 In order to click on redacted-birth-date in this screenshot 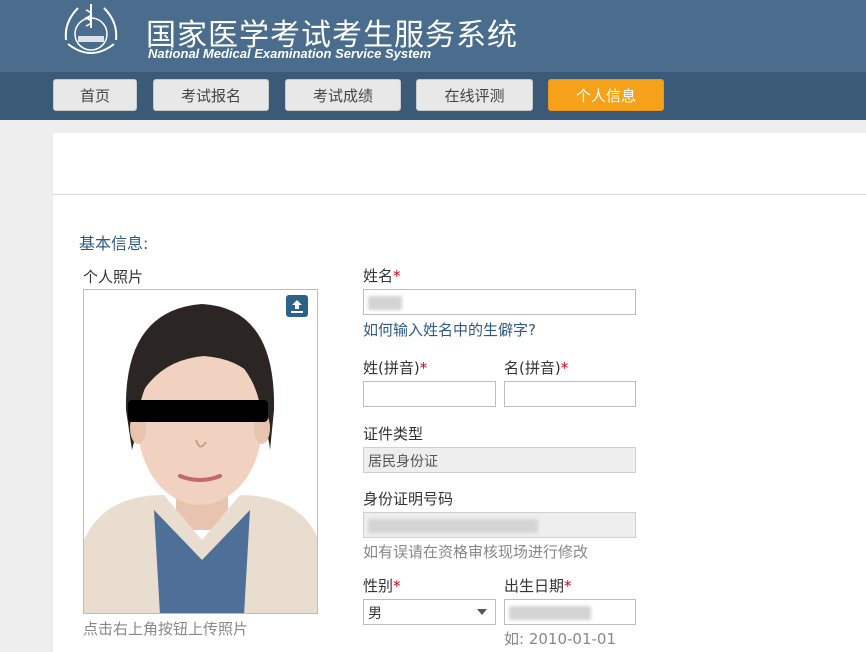, I will do `click(550, 613)`.